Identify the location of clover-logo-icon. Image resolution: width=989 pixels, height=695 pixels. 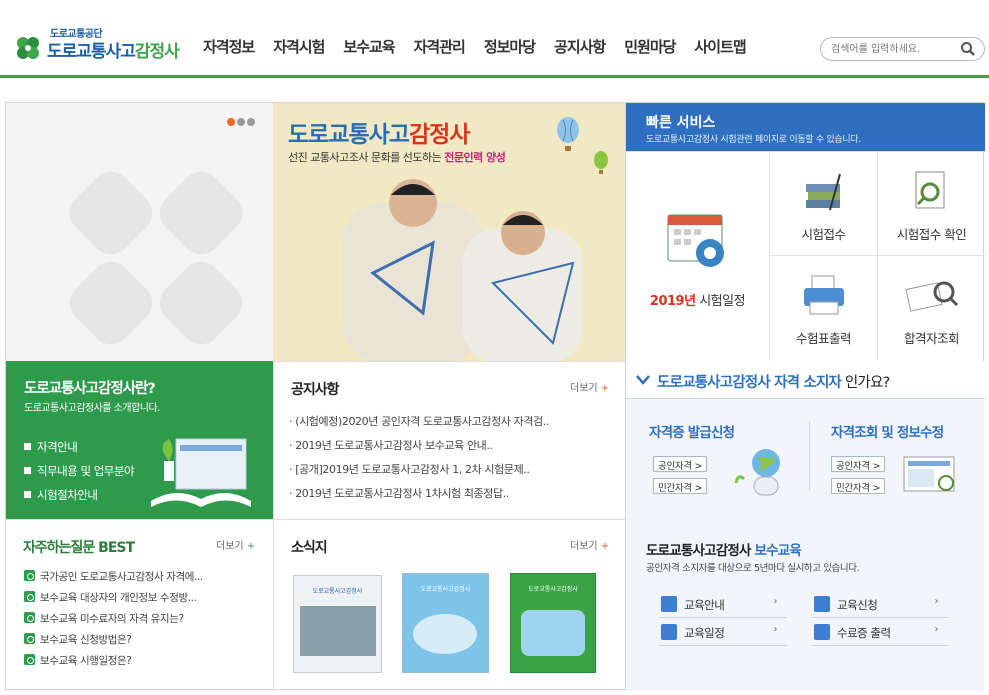
(28, 48).